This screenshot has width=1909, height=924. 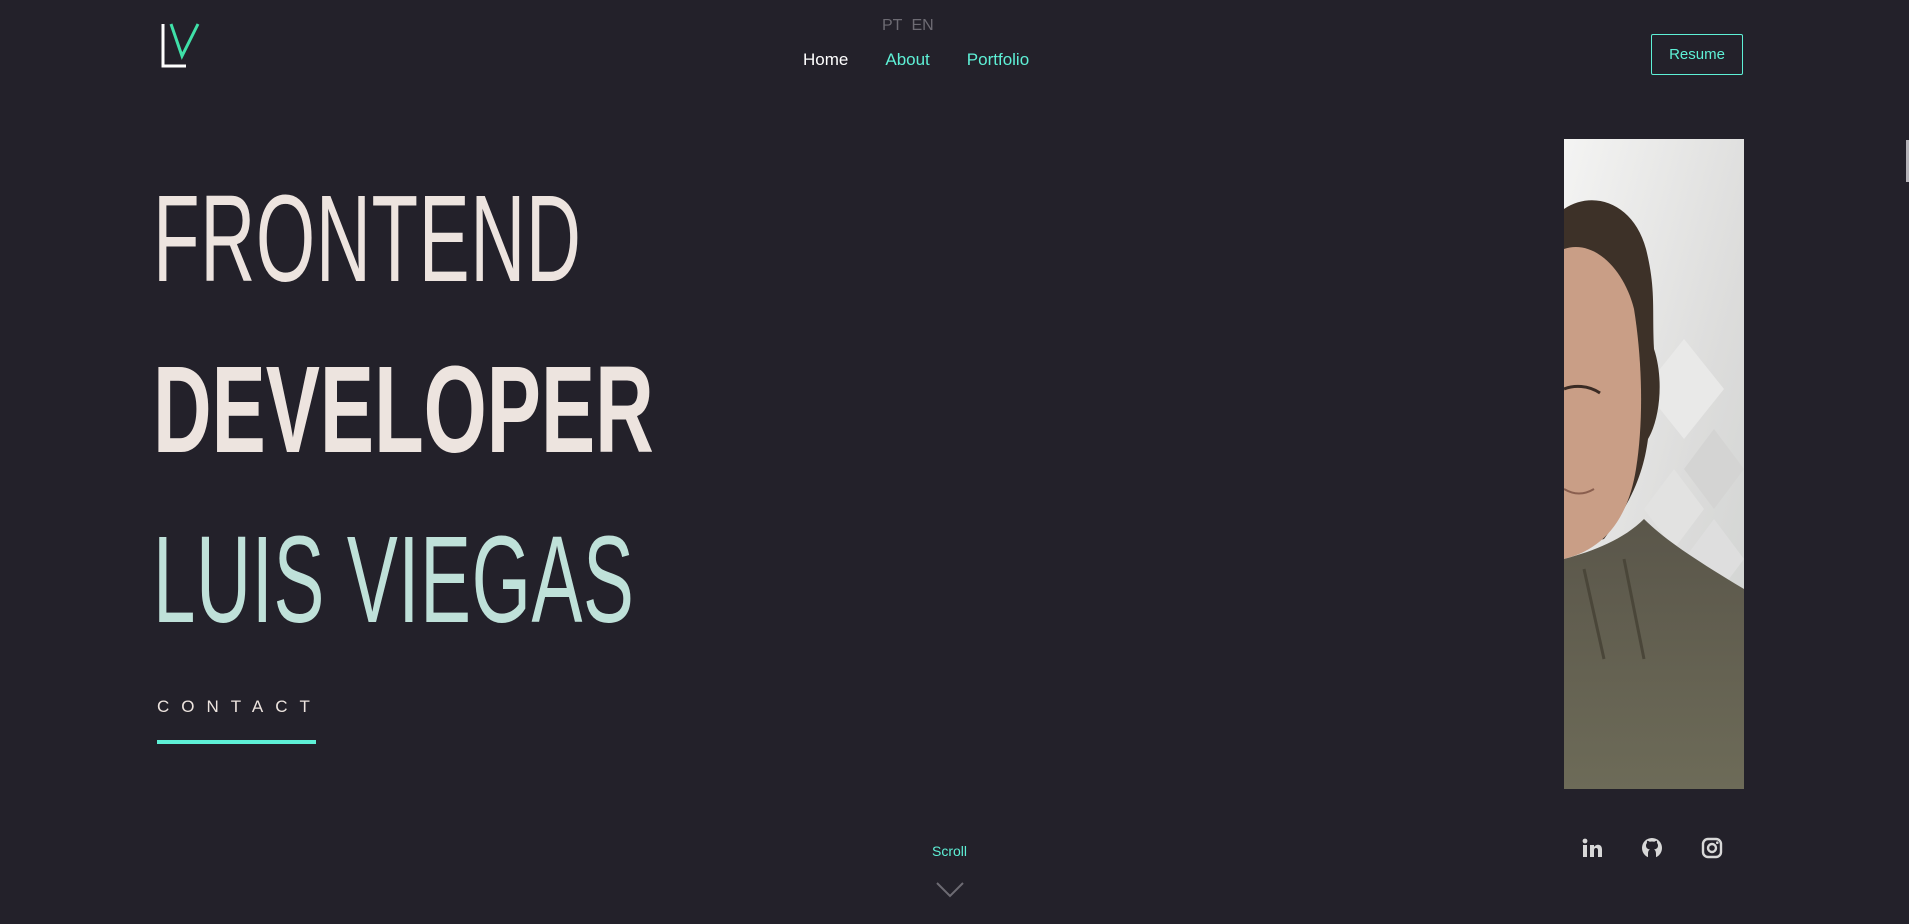 What do you see at coordinates (907, 60) in the screenshot?
I see `nav-about: About` at bounding box center [907, 60].